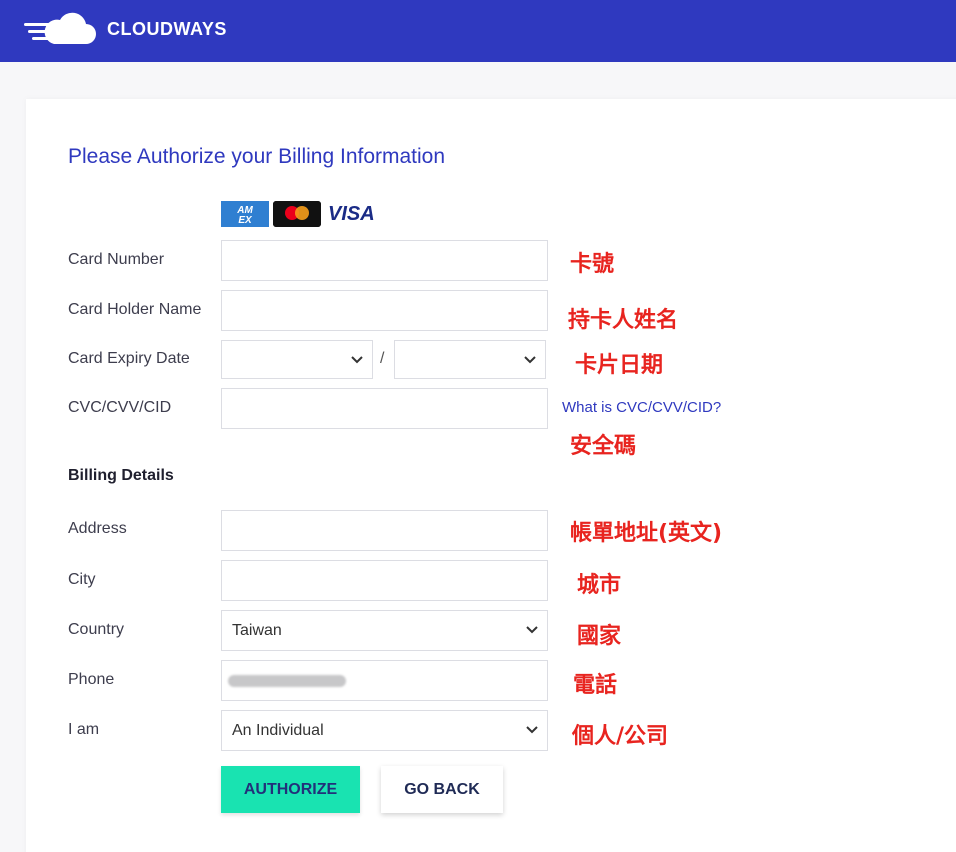 The image size is (956, 852). Describe the element at coordinates (646, 533) in the screenshot. I see `annotation-address: 帳單地址(英文)` at that location.